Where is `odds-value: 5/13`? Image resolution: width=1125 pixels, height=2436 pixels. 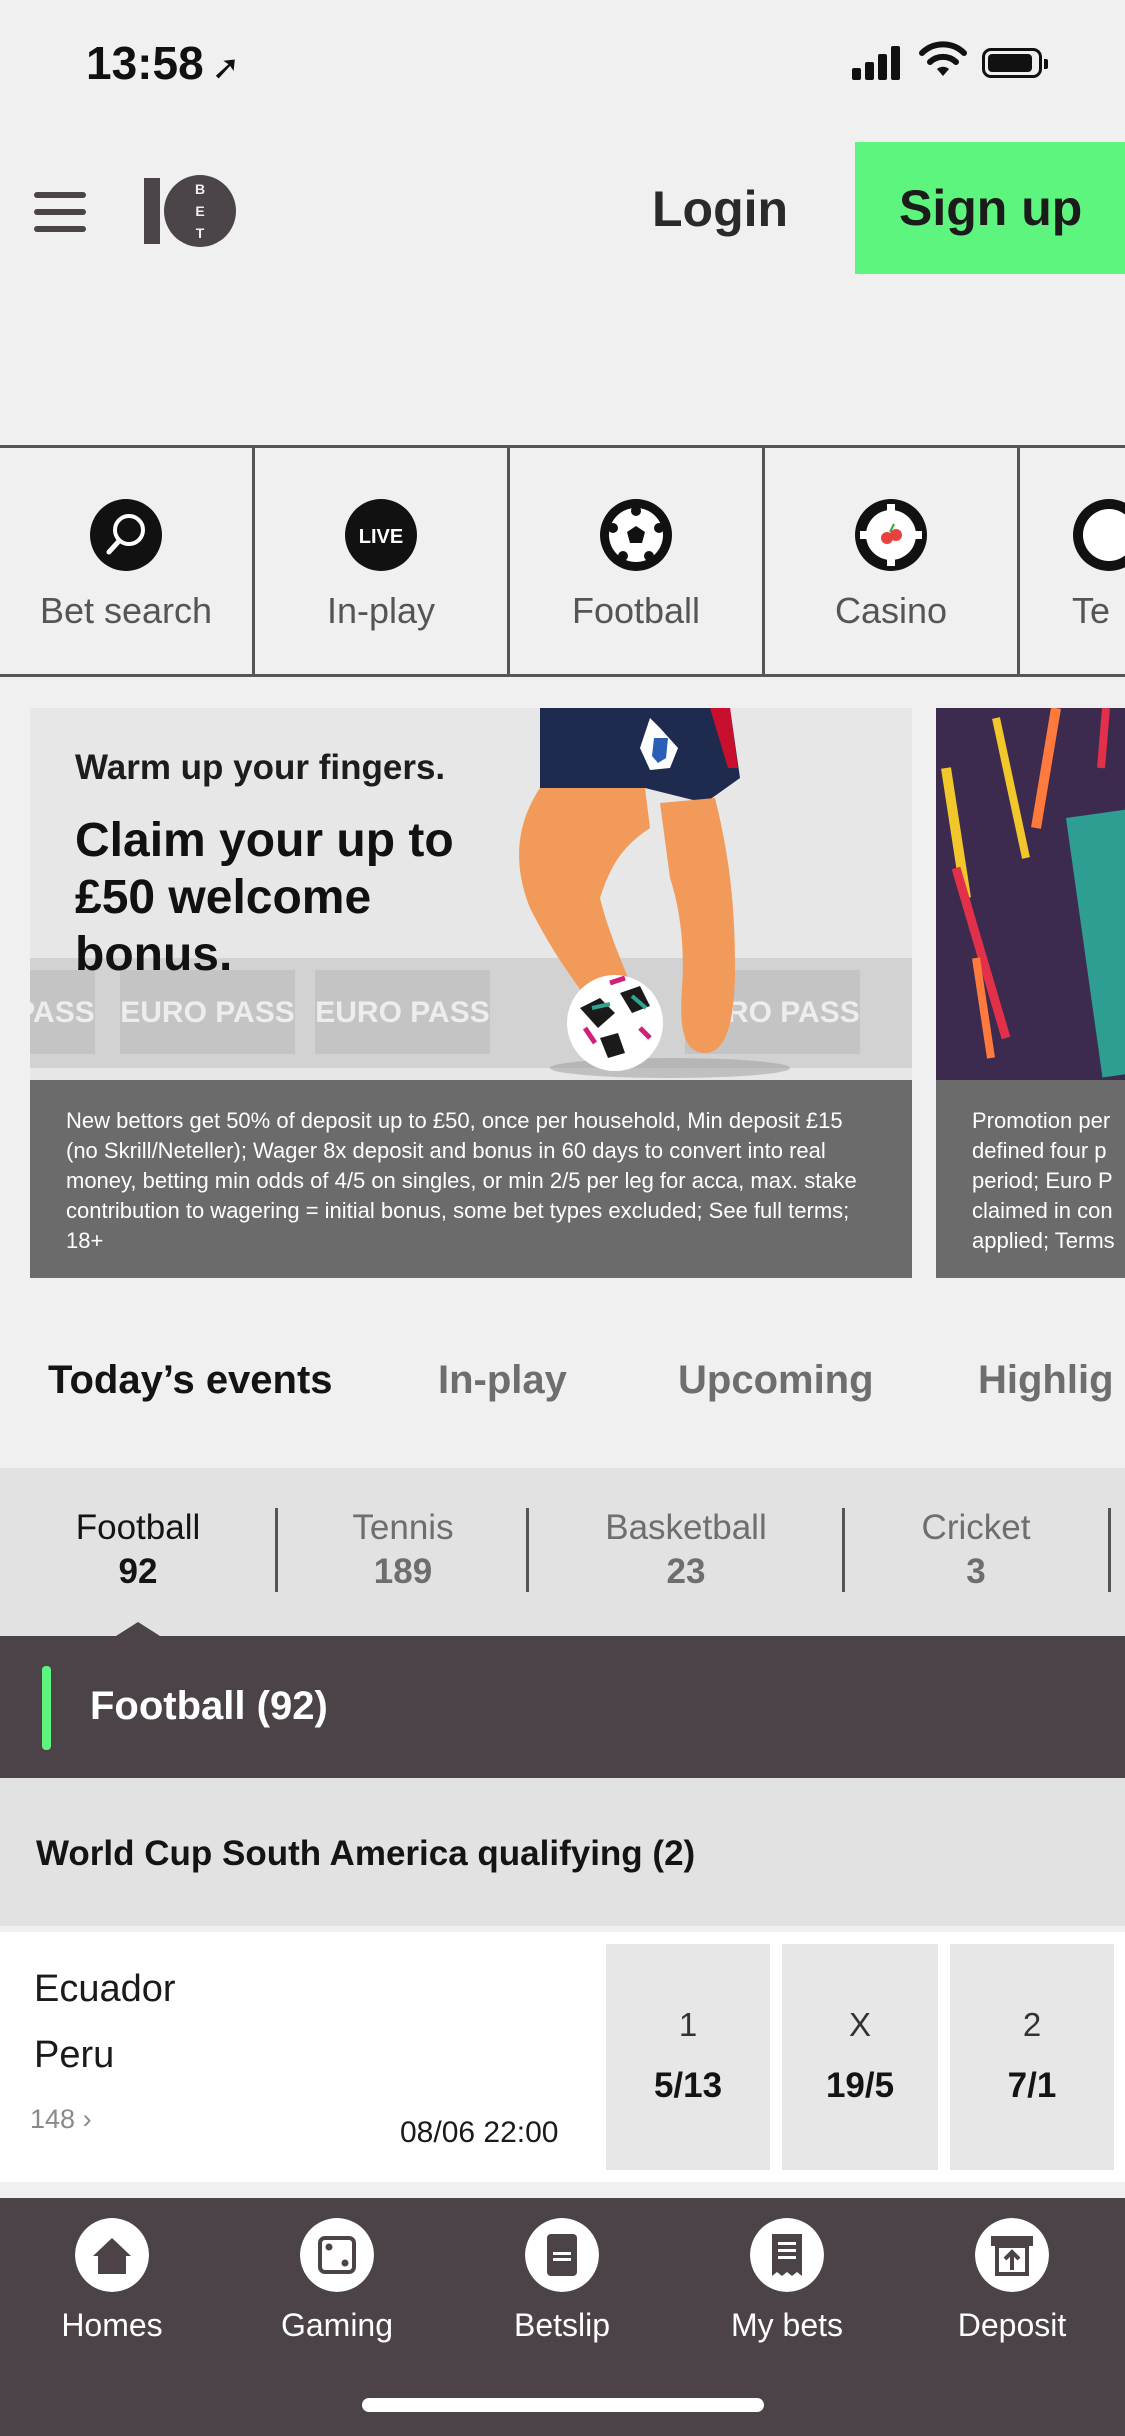 odds-value: 5/13 is located at coordinates (688, 2085).